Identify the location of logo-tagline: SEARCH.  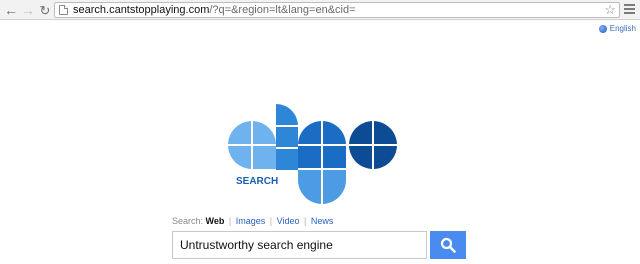
(257, 181).